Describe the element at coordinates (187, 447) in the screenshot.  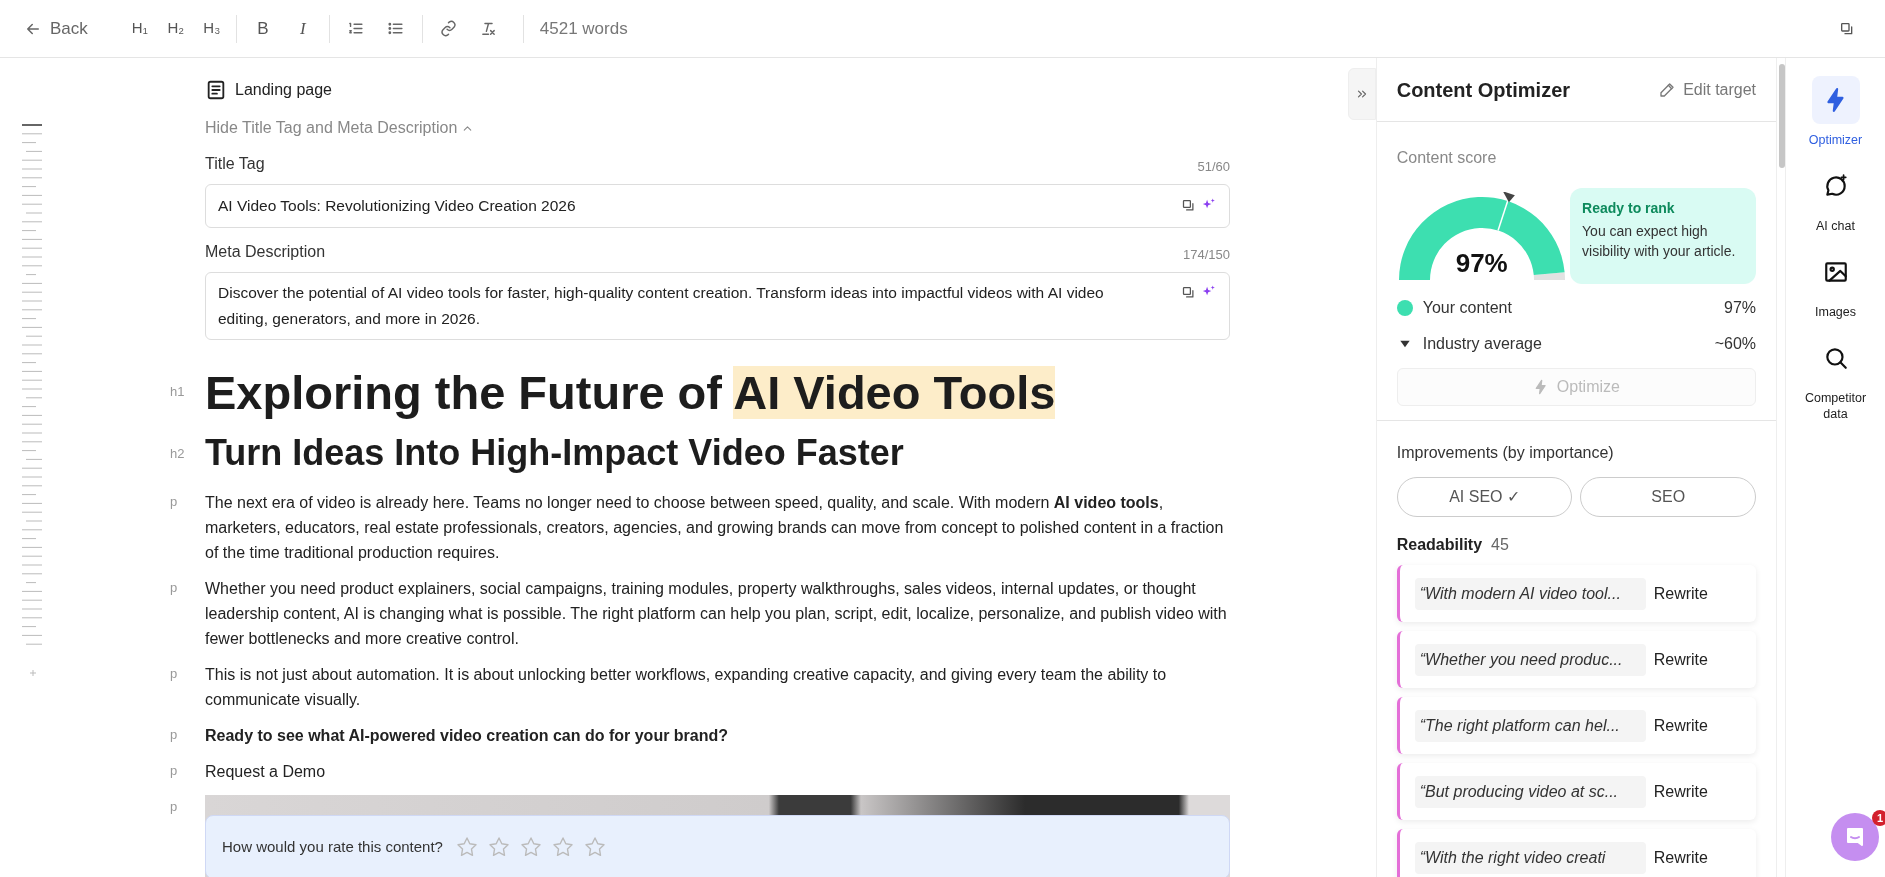
I see `block-tag: h2` at that location.